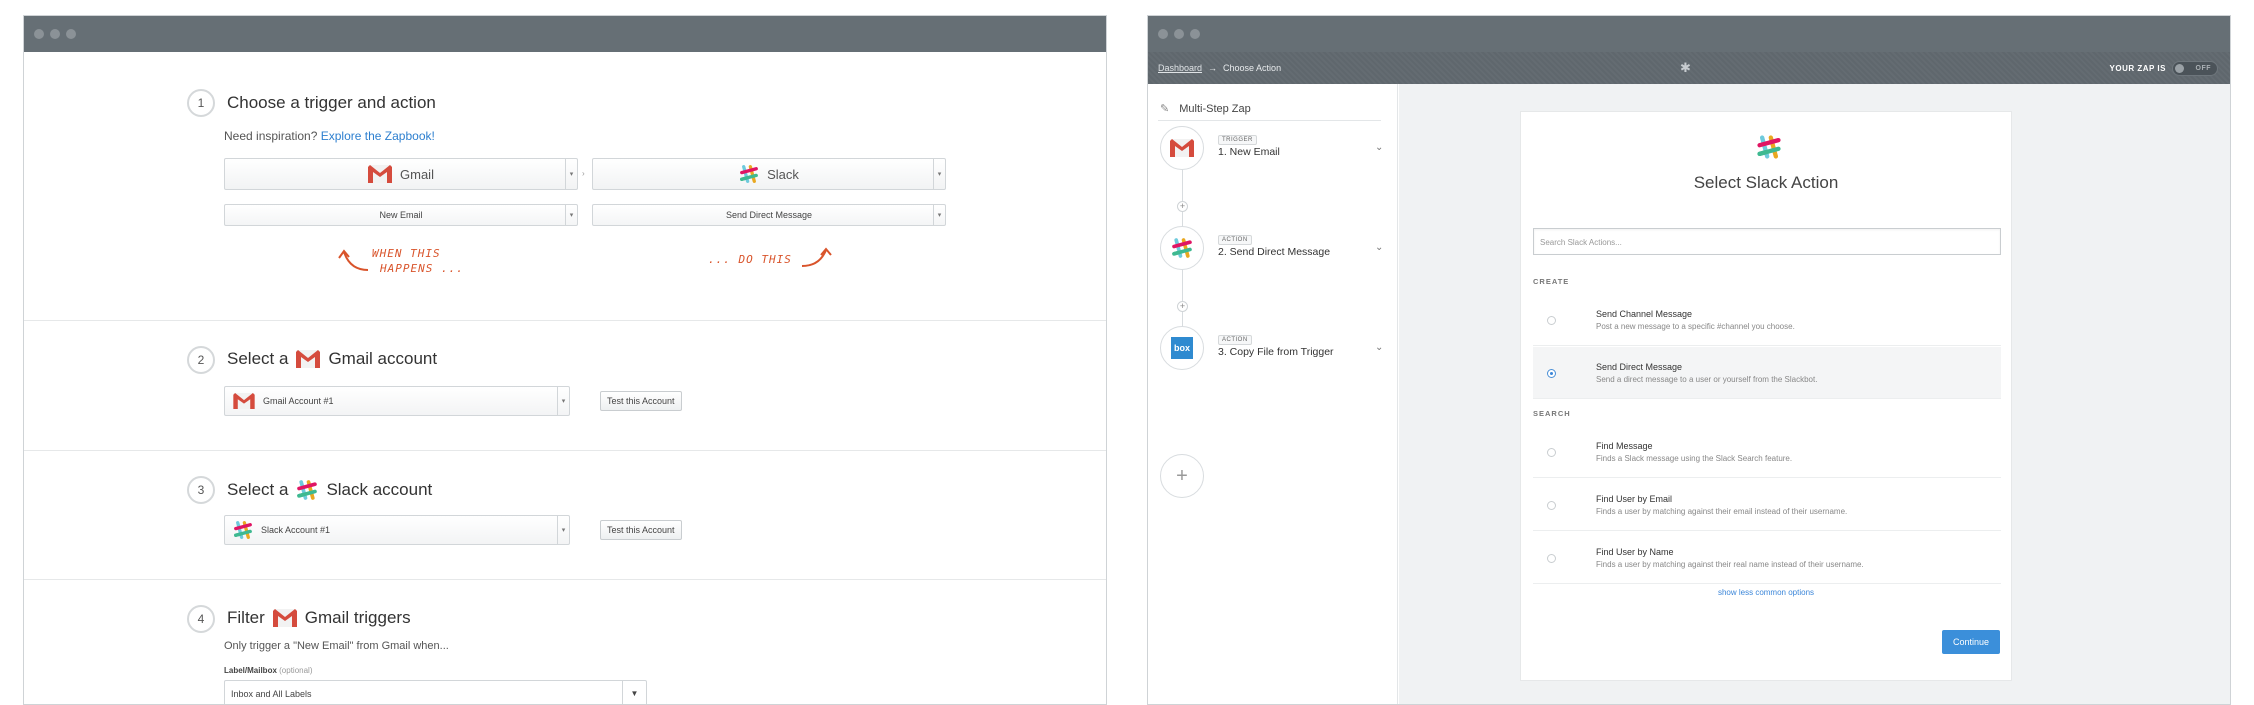 The width and height of the screenshot is (2254, 705). What do you see at coordinates (583, 173) in the screenshot?
I see `arrow-right-icon: ›` at bounding box center [583, 173].